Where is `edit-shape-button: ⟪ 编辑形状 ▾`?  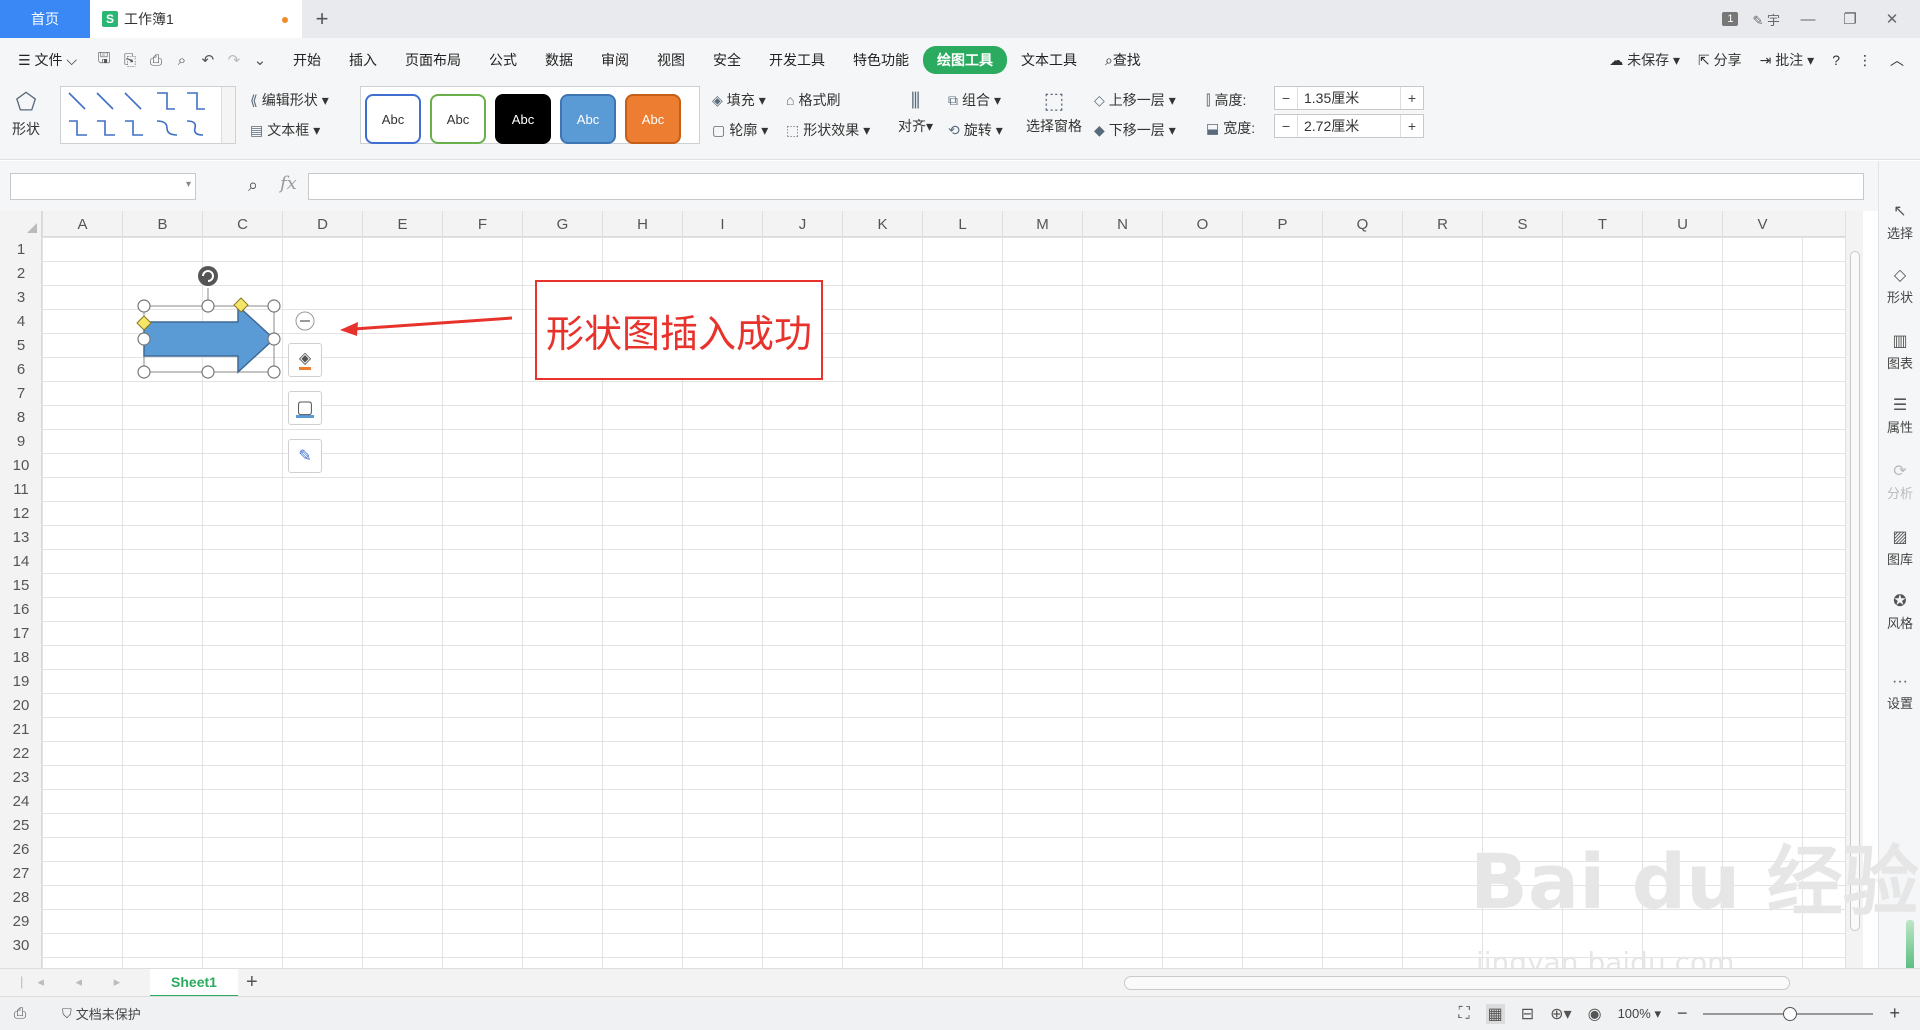 edit-shape-button: ⟪ 编辑形状 ▾ is located at coordinates (289, 100).